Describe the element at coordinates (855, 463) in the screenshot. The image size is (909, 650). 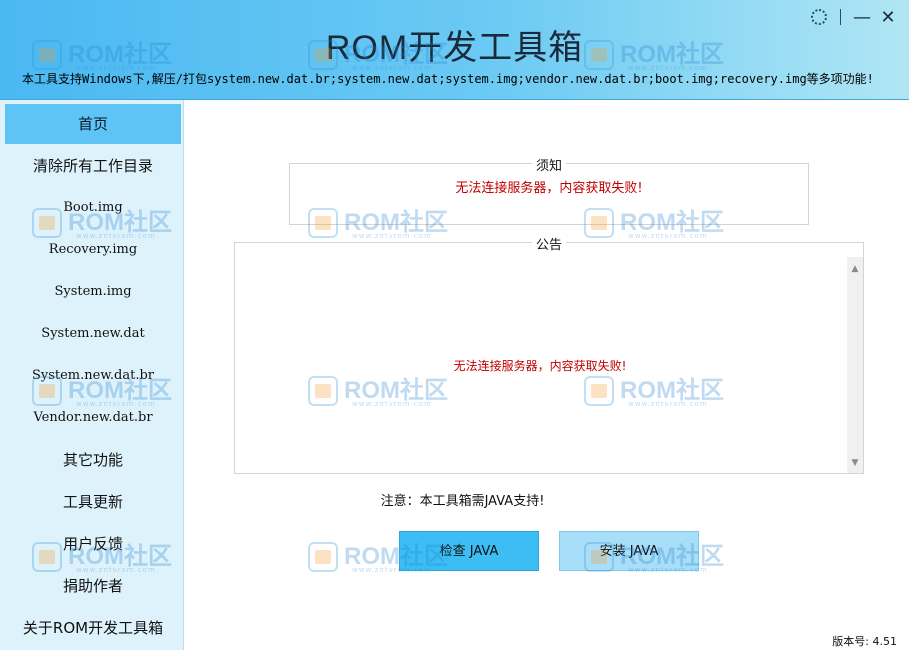
I see `scroll-down-arrow-icon: ▼` at that location.